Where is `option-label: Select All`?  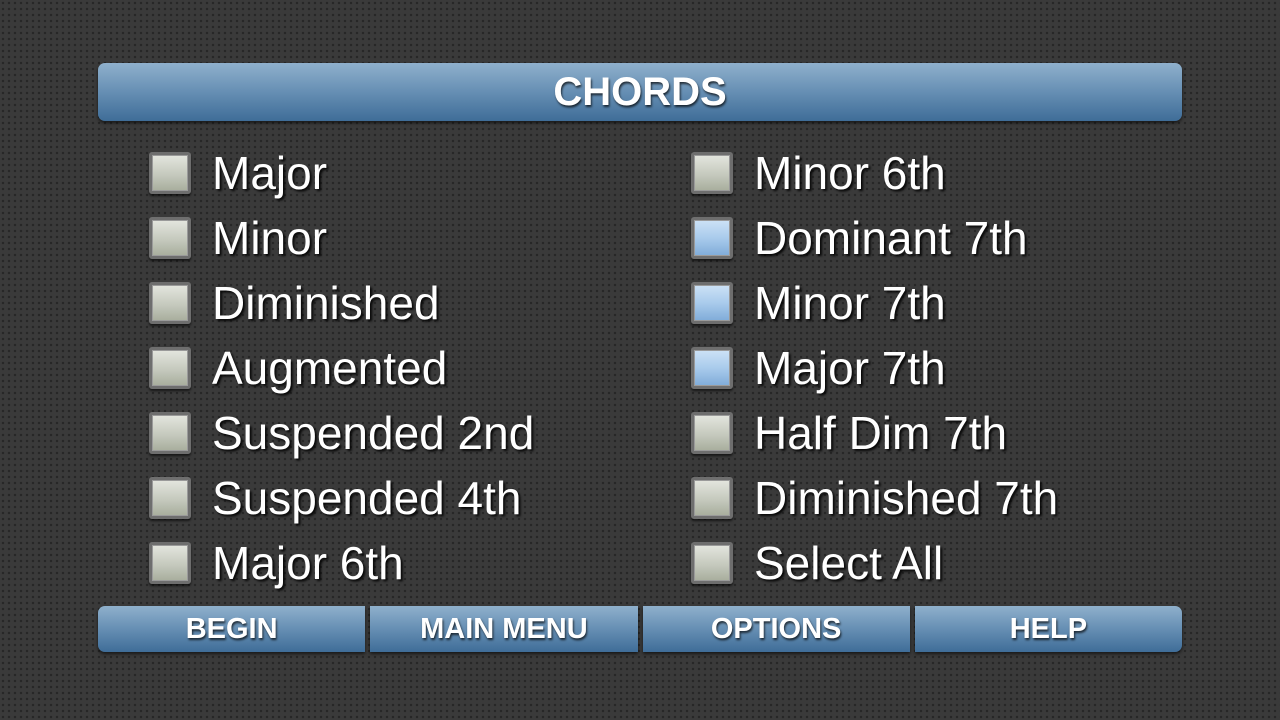 option-label: Select All is located at coordinates (849, 562).